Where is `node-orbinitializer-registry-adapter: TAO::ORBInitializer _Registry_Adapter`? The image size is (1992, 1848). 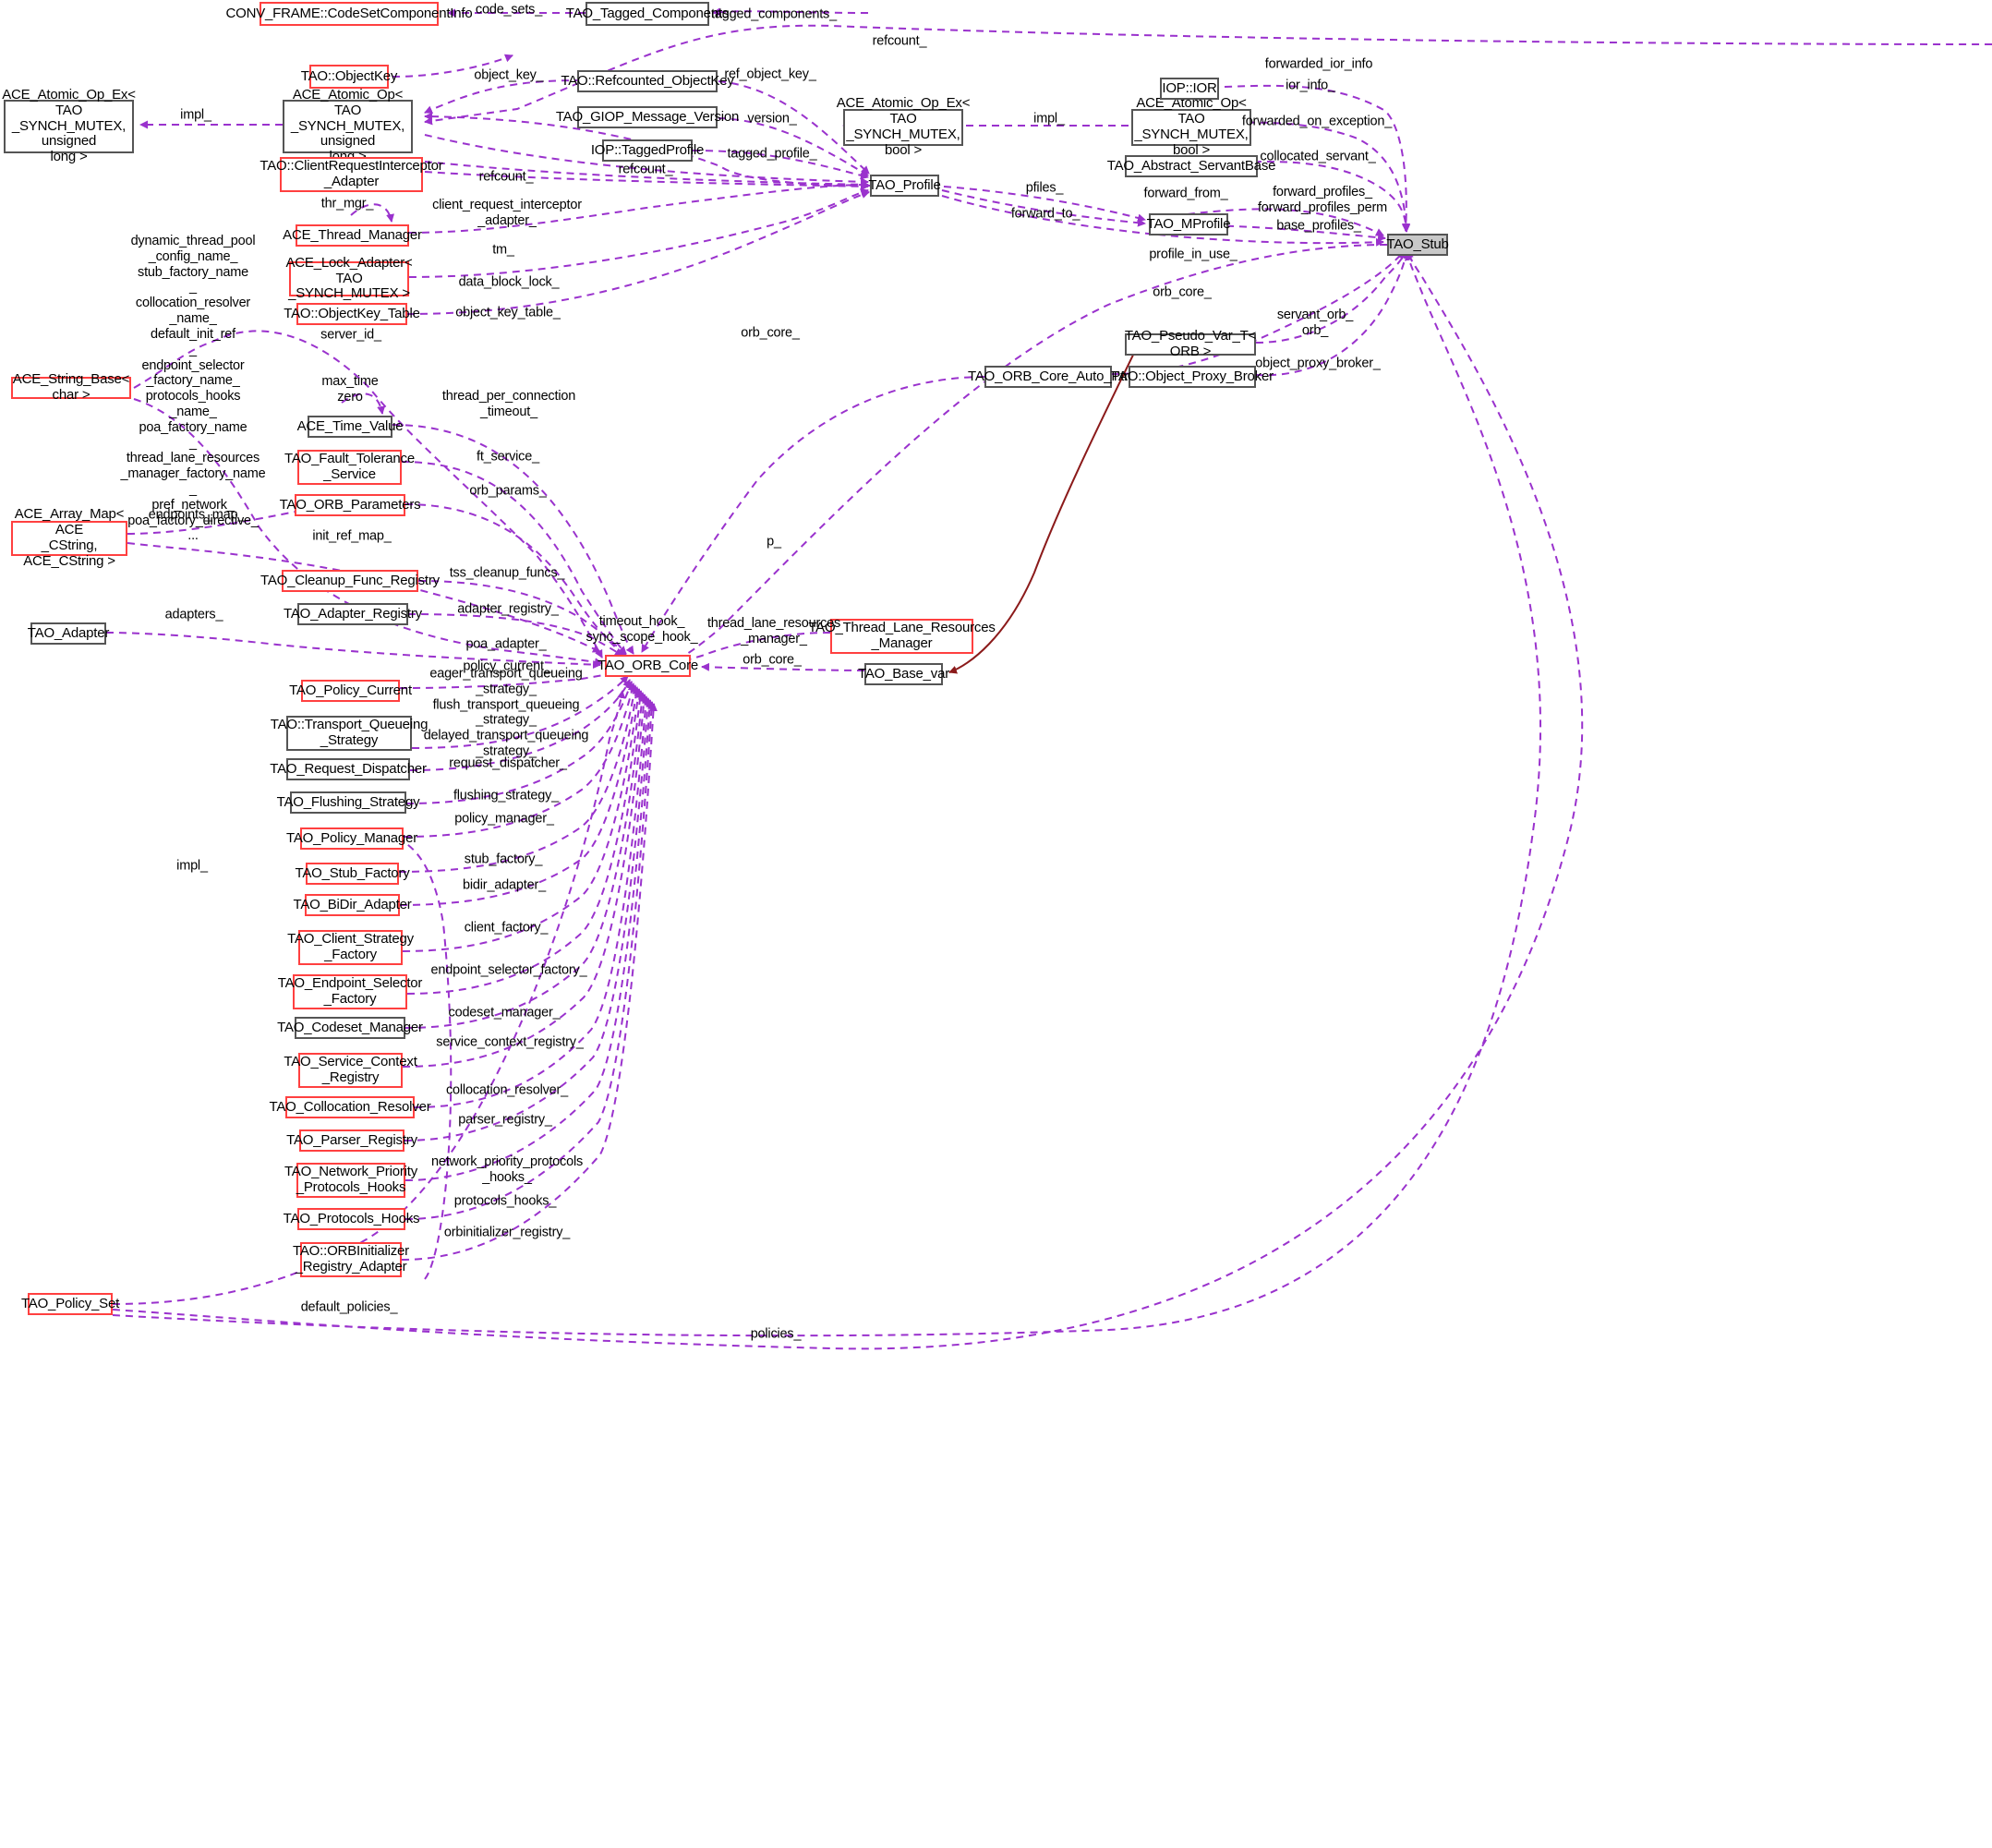 node-orbinitializer-registry-adapter: TAO::ORBInitializer _Registry_Adapter is located at coordinates (351, 1260).